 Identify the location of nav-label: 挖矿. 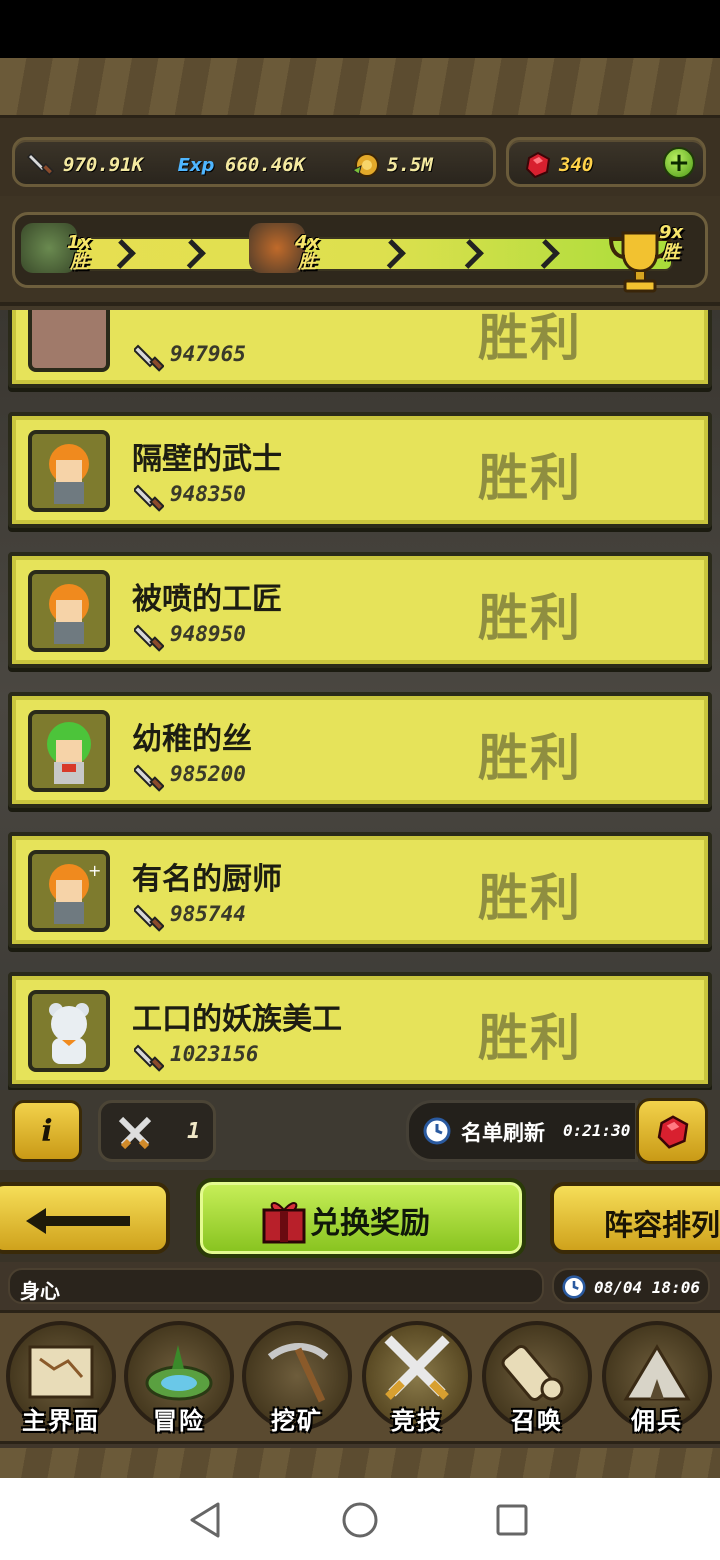
(297, 1421).